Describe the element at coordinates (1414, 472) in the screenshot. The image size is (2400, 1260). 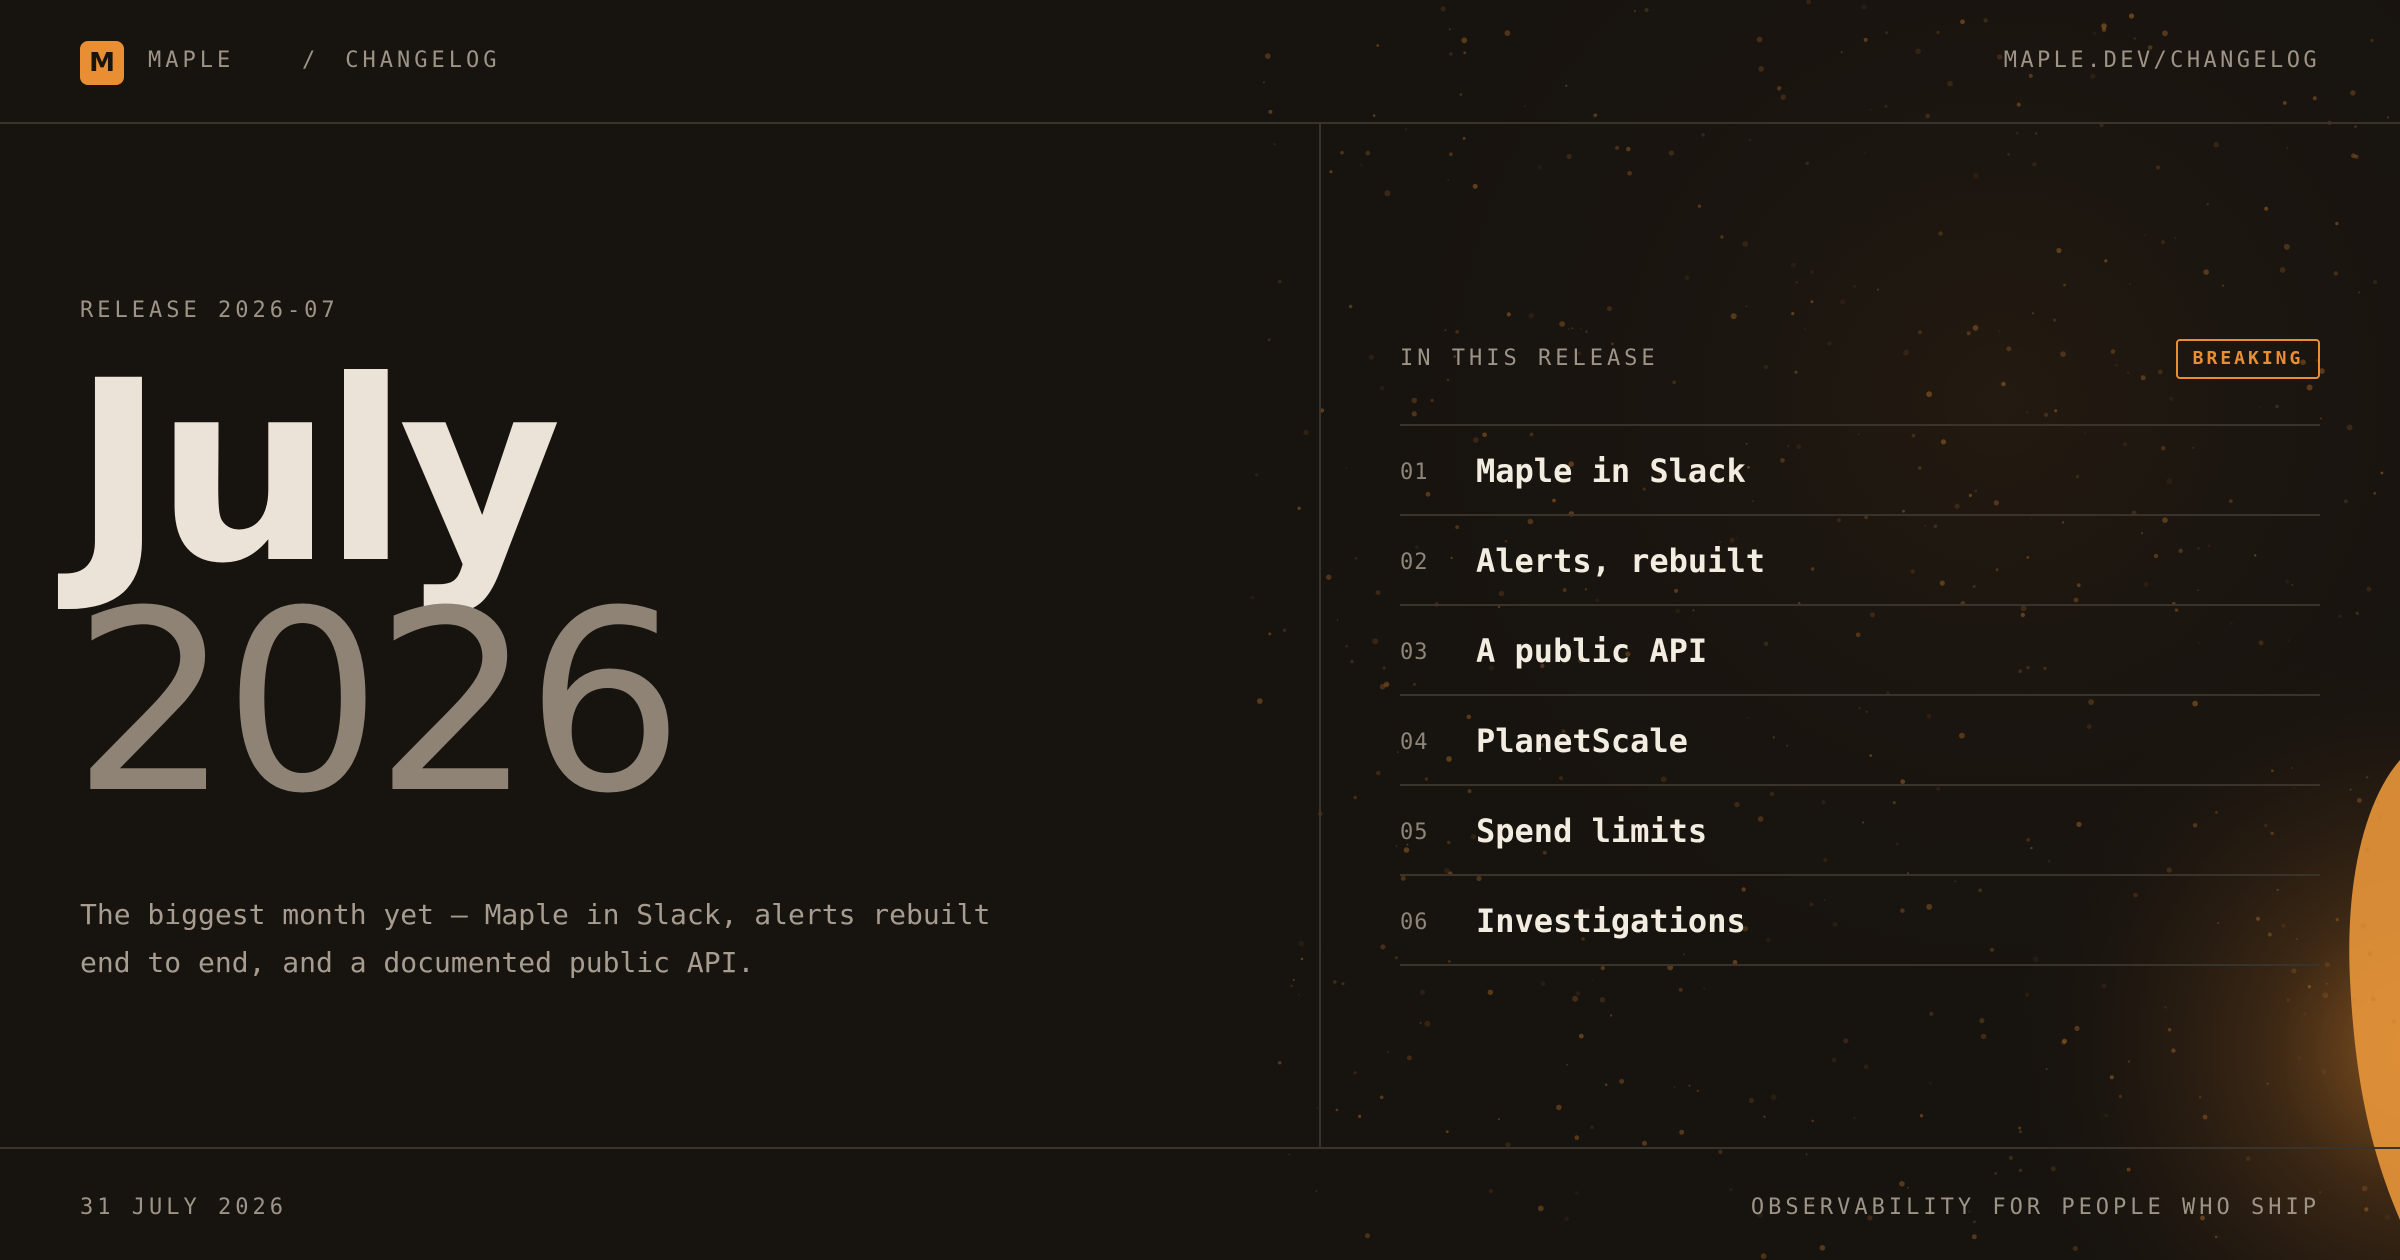
I see `release-item-number: 01` at that location.